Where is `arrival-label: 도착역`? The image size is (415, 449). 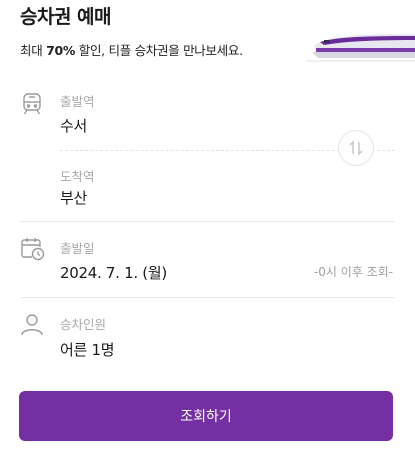
arrival-label: 도착역 is located at coordinates (77, 176).